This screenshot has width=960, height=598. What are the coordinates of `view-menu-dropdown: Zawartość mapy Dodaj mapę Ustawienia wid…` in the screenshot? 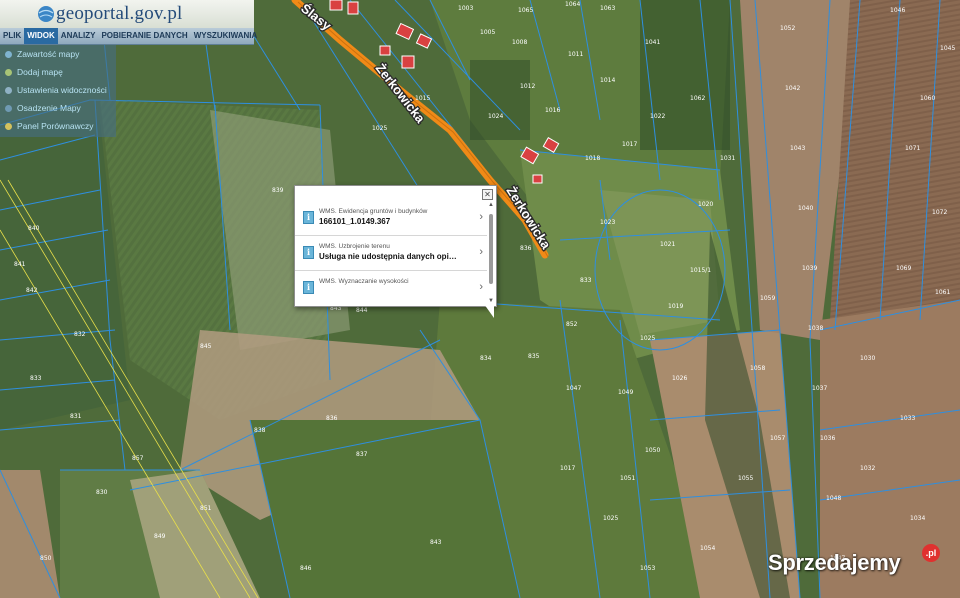 It's located at (58, 91).